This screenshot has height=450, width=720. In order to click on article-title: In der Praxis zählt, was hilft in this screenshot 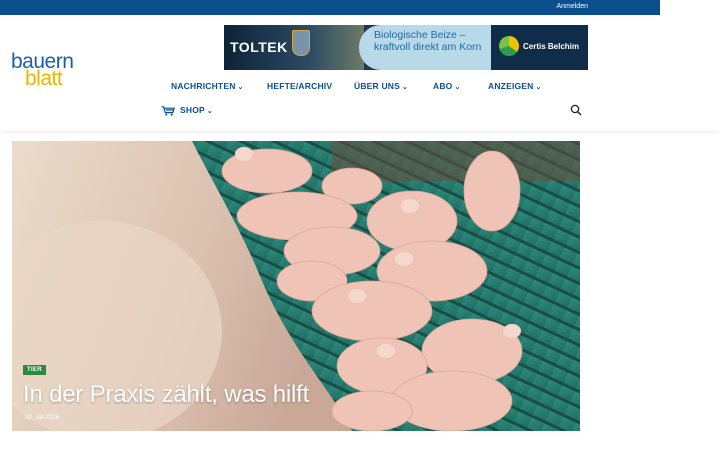, I will do `click(166, 395)`.